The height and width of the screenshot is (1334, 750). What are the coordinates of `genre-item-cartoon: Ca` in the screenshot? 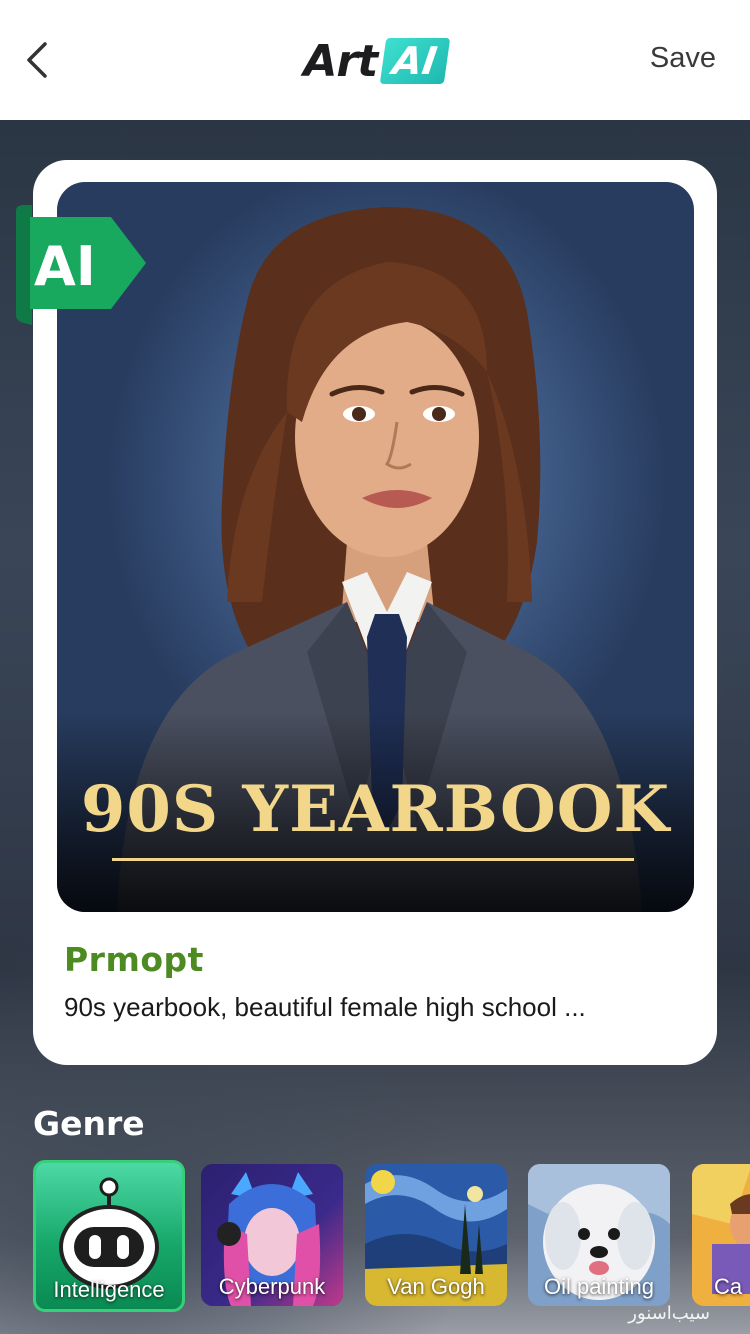 It's located at (721, 1235).